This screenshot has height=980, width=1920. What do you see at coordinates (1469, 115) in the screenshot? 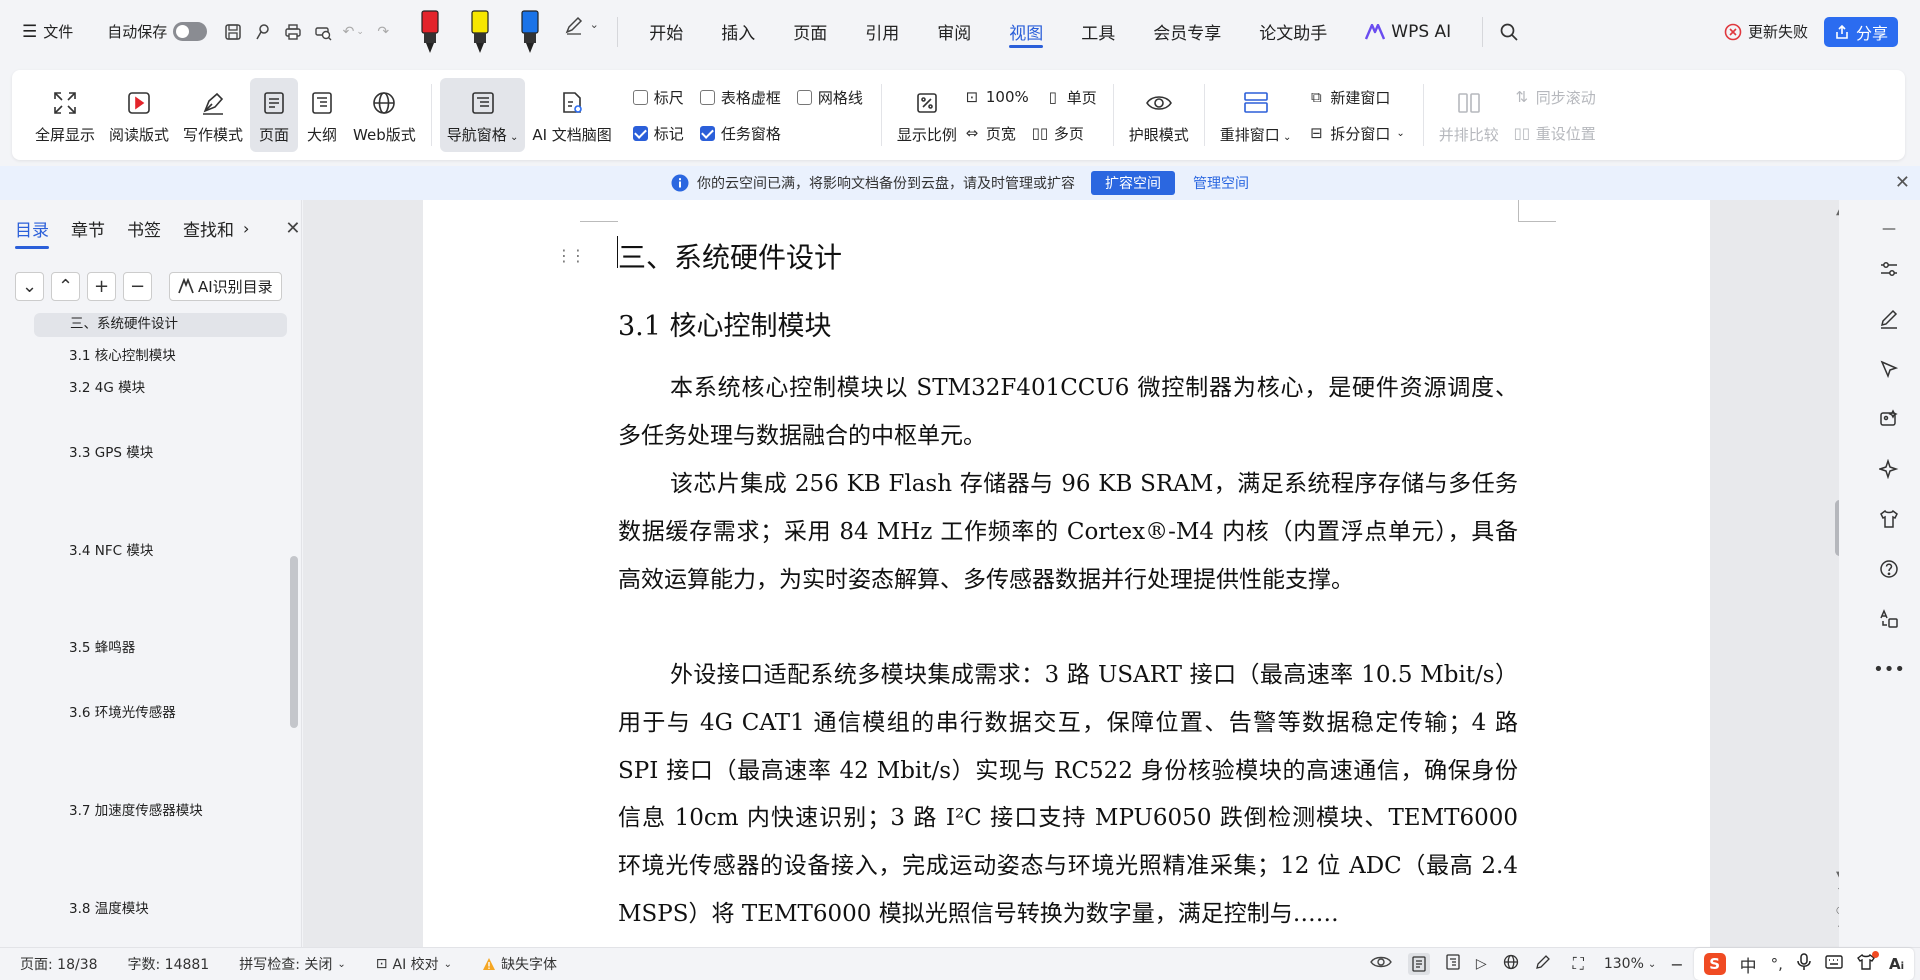
I see `side-by-side-button: 并排比较` at bounding box center [1469, 115].